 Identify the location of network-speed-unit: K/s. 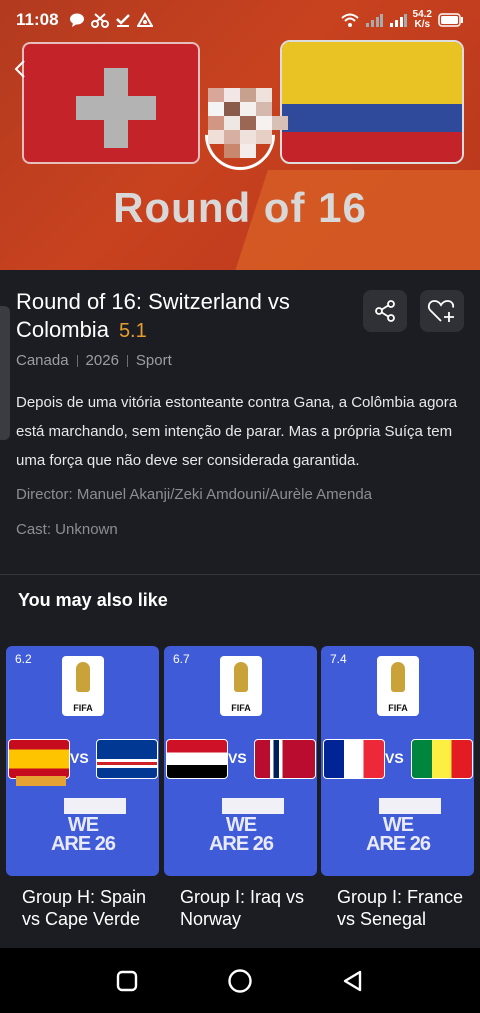
(422, 24).